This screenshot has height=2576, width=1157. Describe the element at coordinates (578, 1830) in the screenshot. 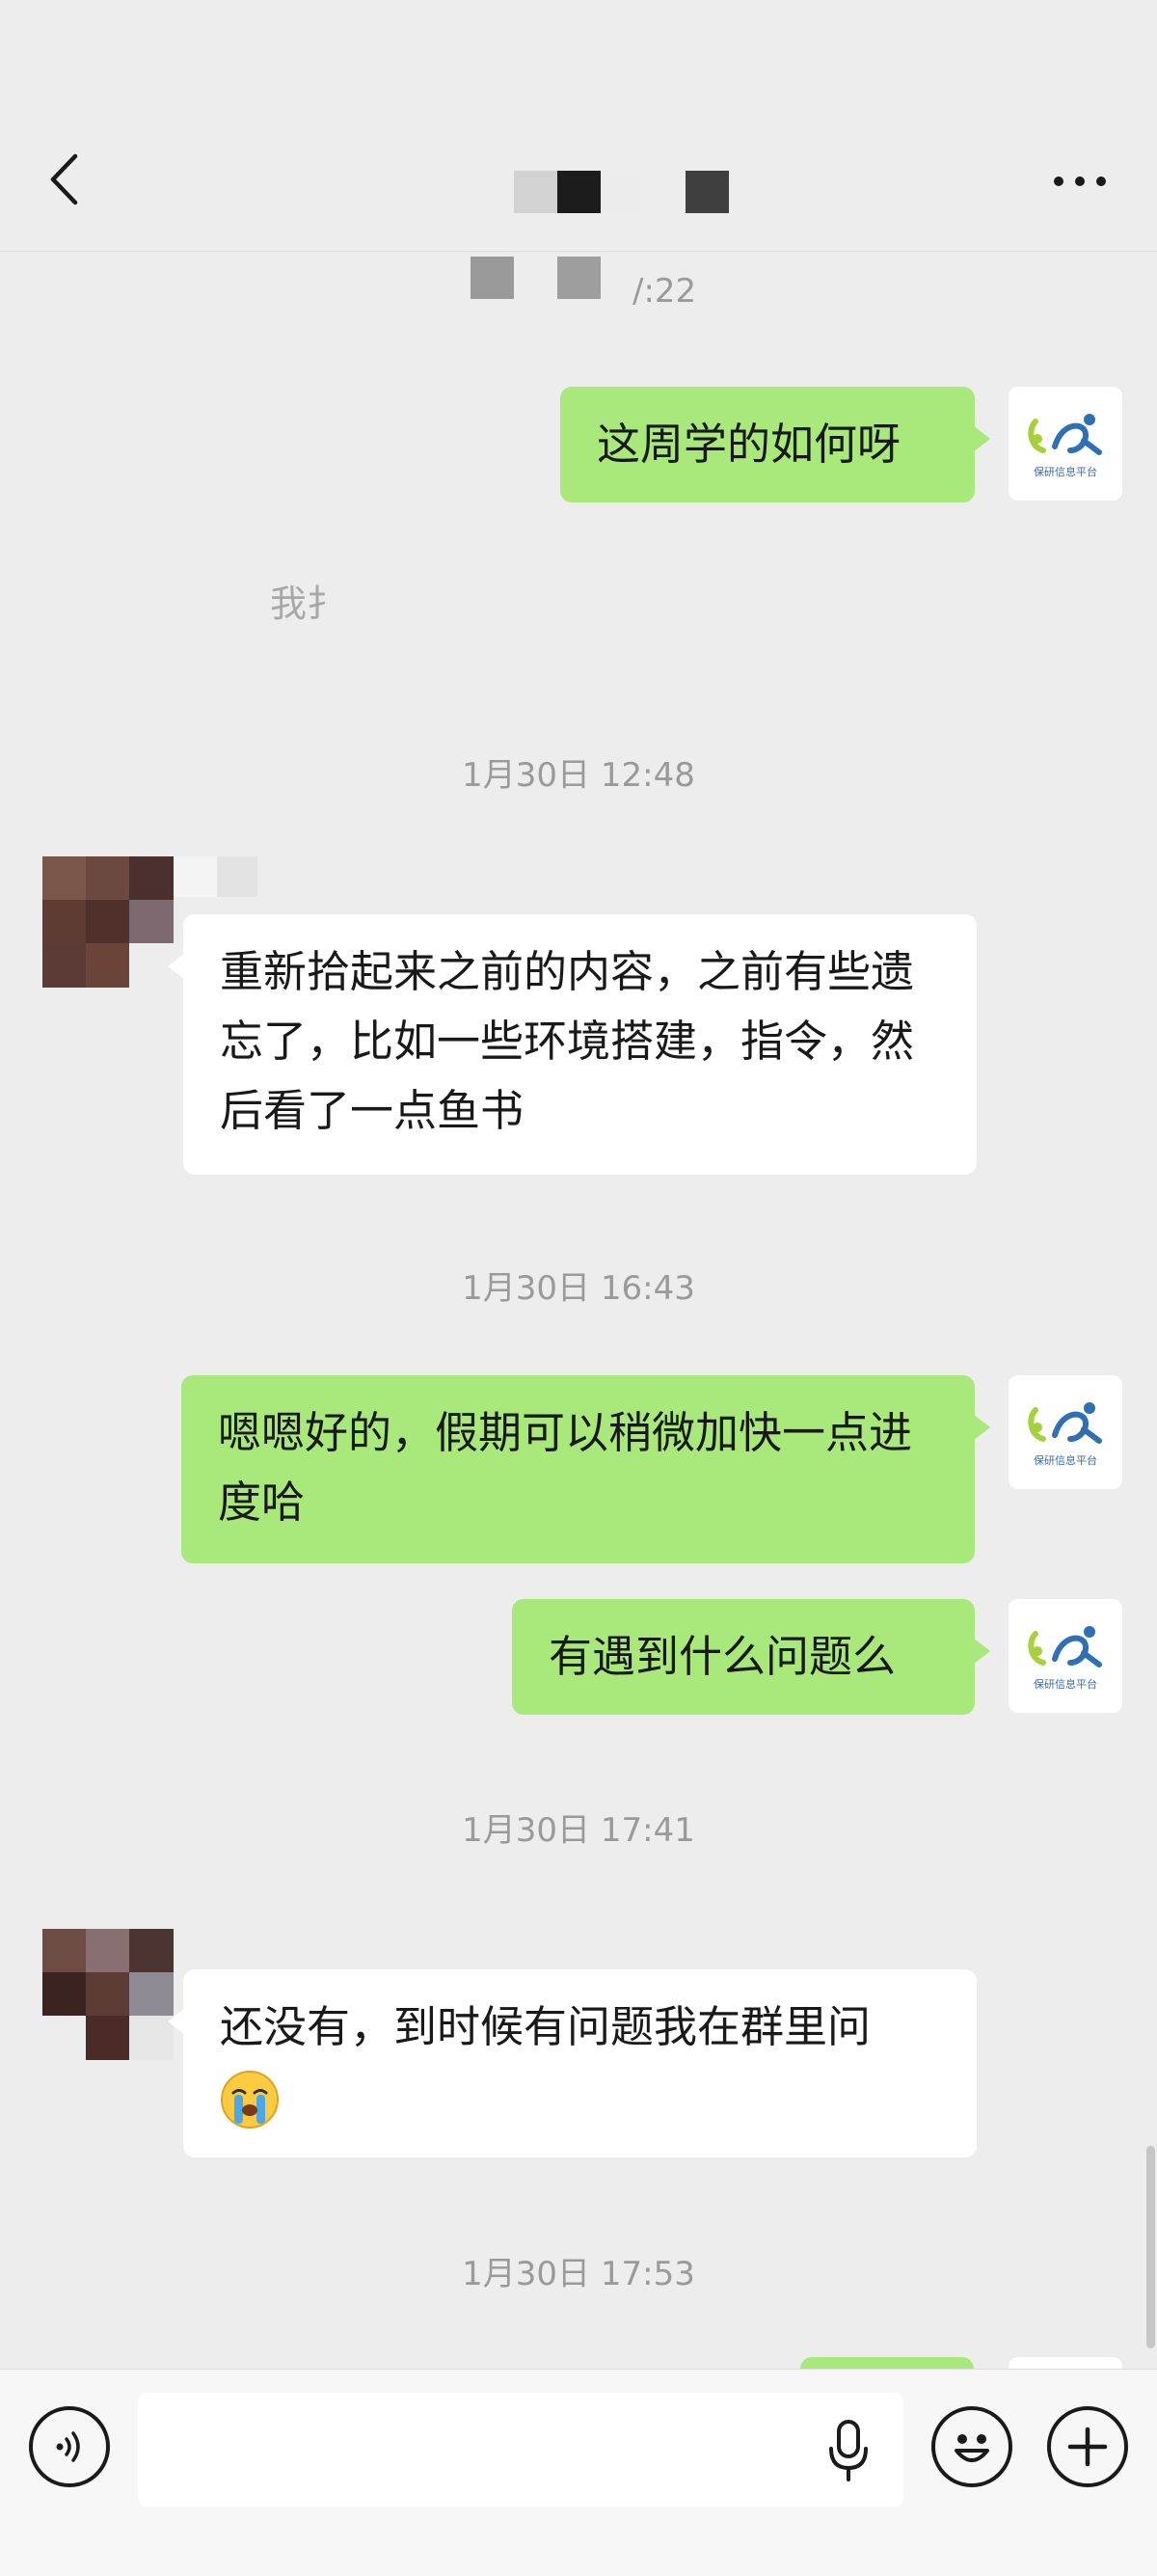

I see `timestamp: 1月30日 17:41` at that location.